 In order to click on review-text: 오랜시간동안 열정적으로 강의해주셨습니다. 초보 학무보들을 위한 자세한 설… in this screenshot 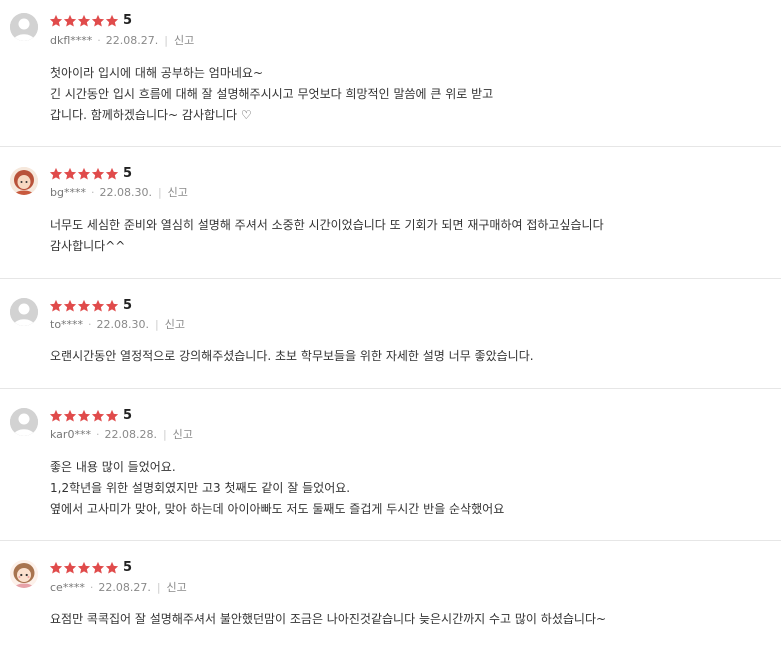, I will do `click(292, 356)`.